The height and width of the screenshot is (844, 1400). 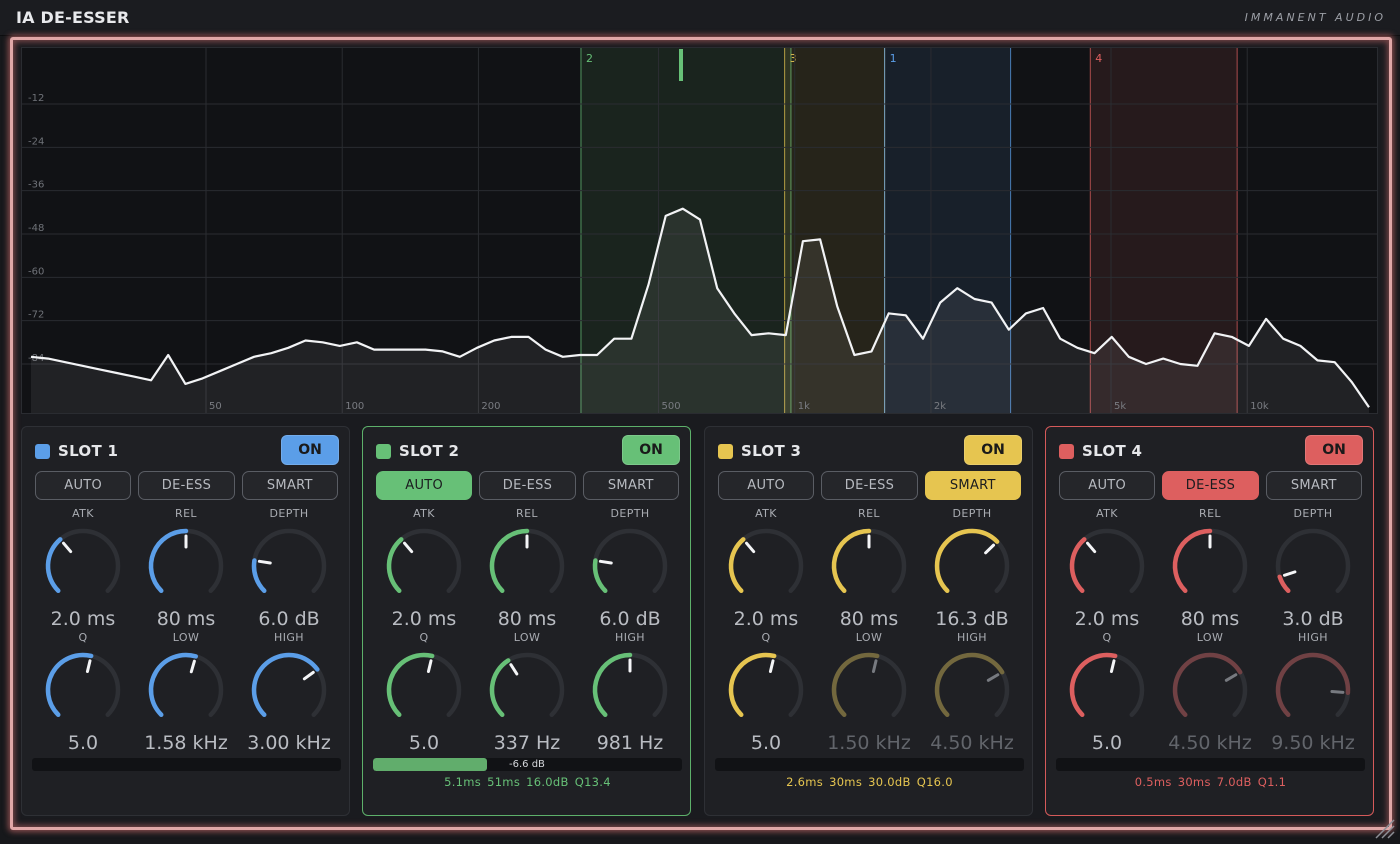 What do you see at coordinates (1194, 782) in the screenshot?
I see `stat-value: 30ms` at bounding box center [1194, 782].